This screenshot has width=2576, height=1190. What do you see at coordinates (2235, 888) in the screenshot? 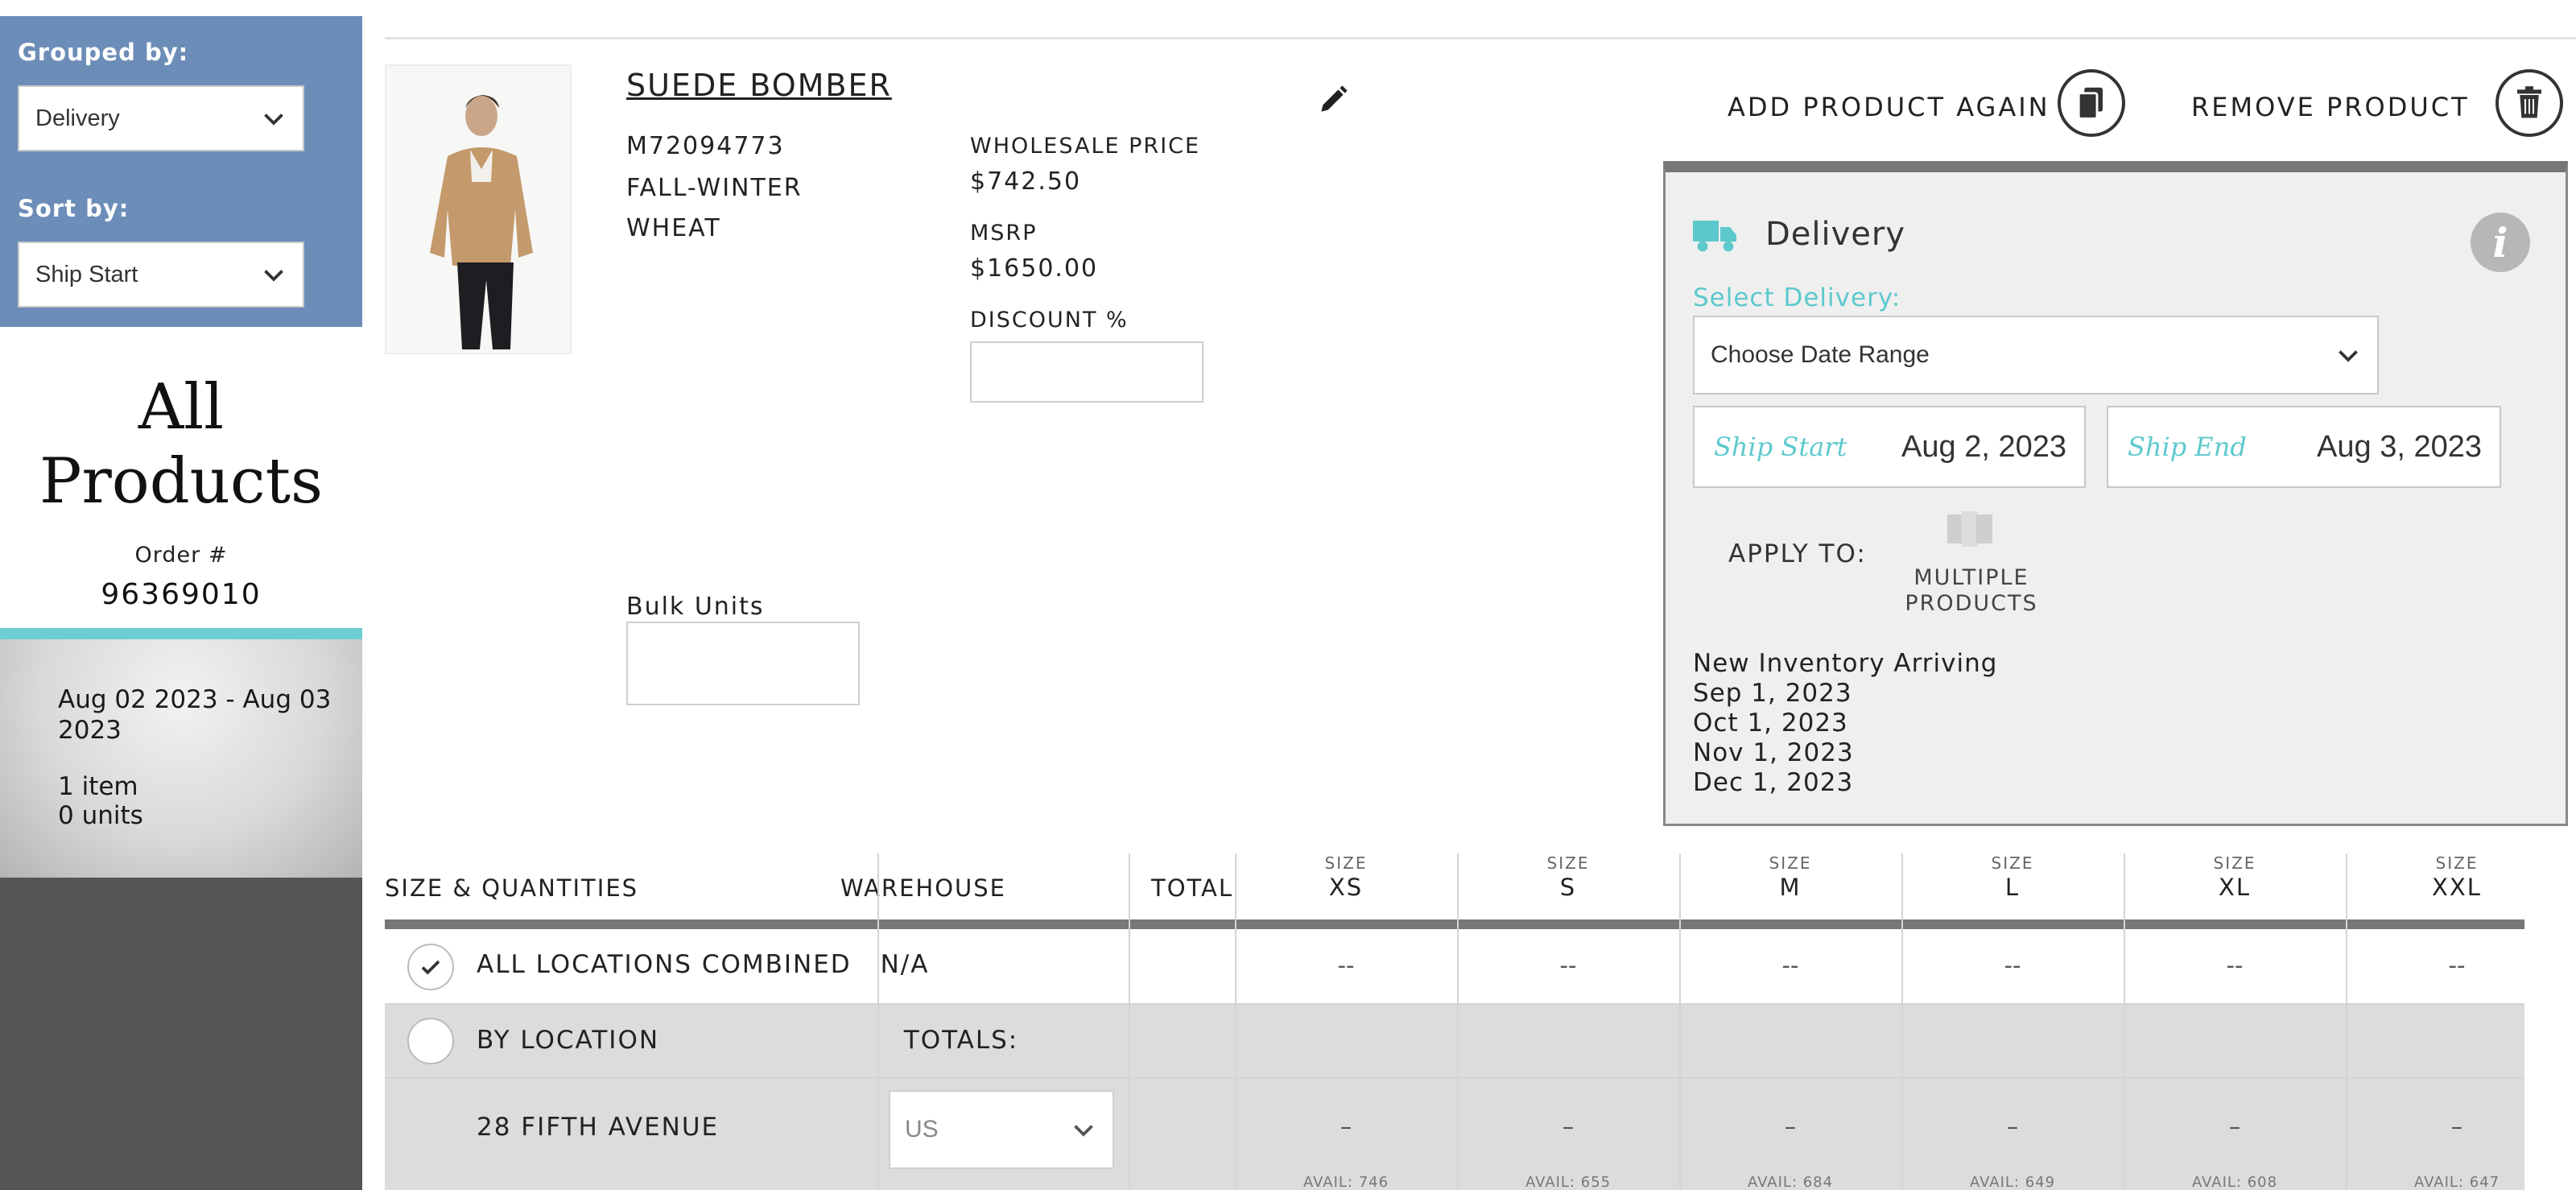
I see `size-label: XL` at bounding box center [2235, 888].